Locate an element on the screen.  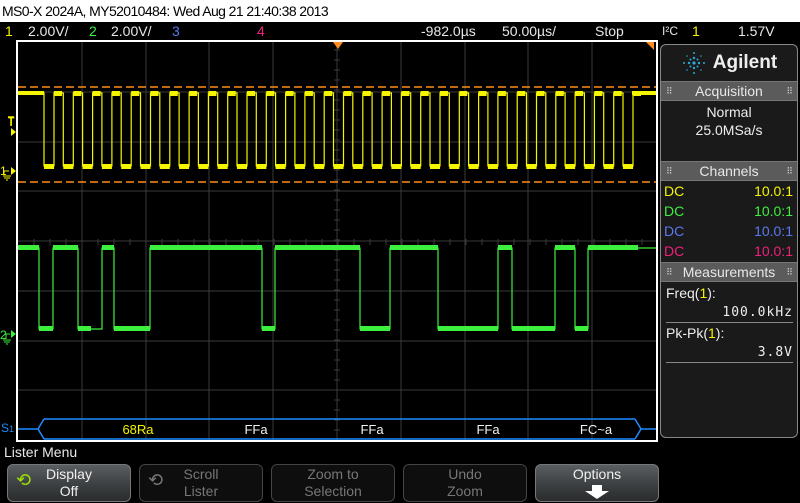
zoom-to-selection-softkey: Zoom to Selection is located at coordinates (333, 483).